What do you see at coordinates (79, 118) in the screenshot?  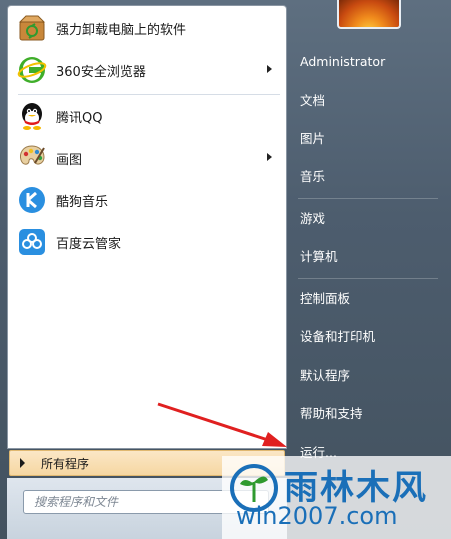 I see `program-label: 腾讯QQ` at bounding box center [79, 118].